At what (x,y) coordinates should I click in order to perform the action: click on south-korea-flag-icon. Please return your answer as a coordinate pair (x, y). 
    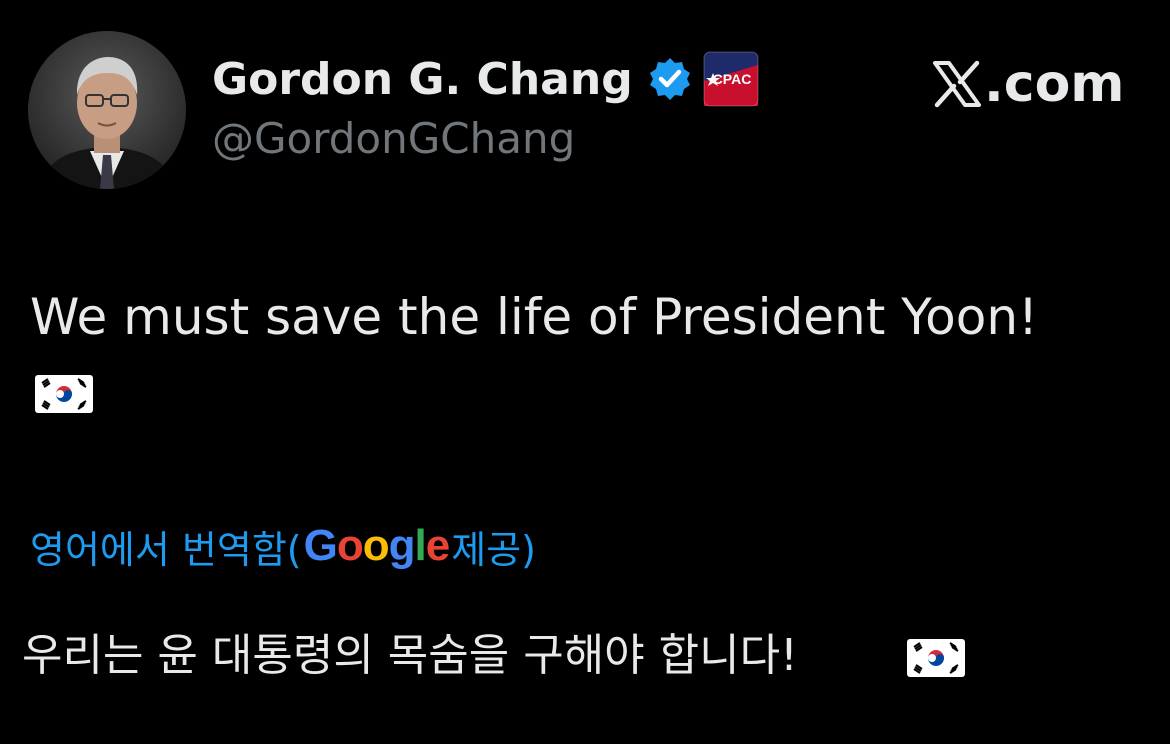
    Looking at the image, I should click on (64, 394).